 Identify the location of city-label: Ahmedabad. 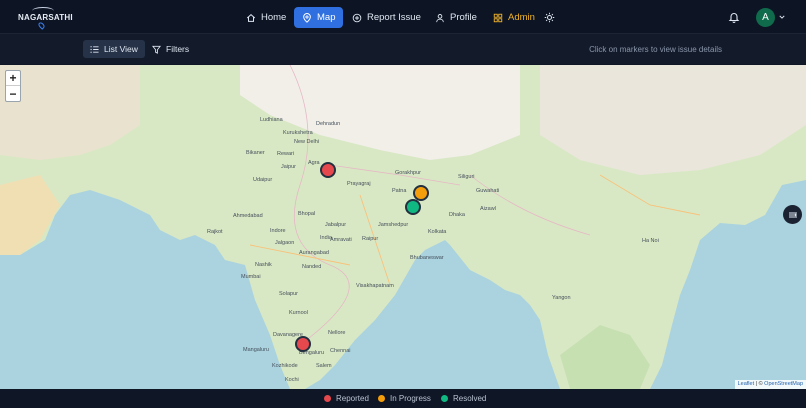
(248, 216).